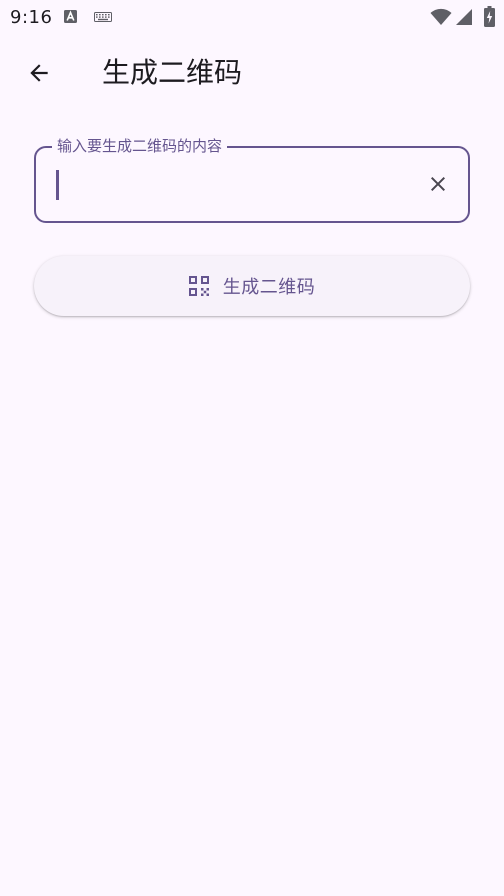  I want to click on content-field-label: 输入要生成二维码的内容, so click(140, 146).